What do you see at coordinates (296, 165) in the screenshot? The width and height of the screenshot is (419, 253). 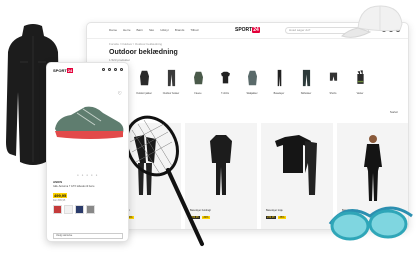 I see `baselayer-top-image` at bounding box center [296, 165].